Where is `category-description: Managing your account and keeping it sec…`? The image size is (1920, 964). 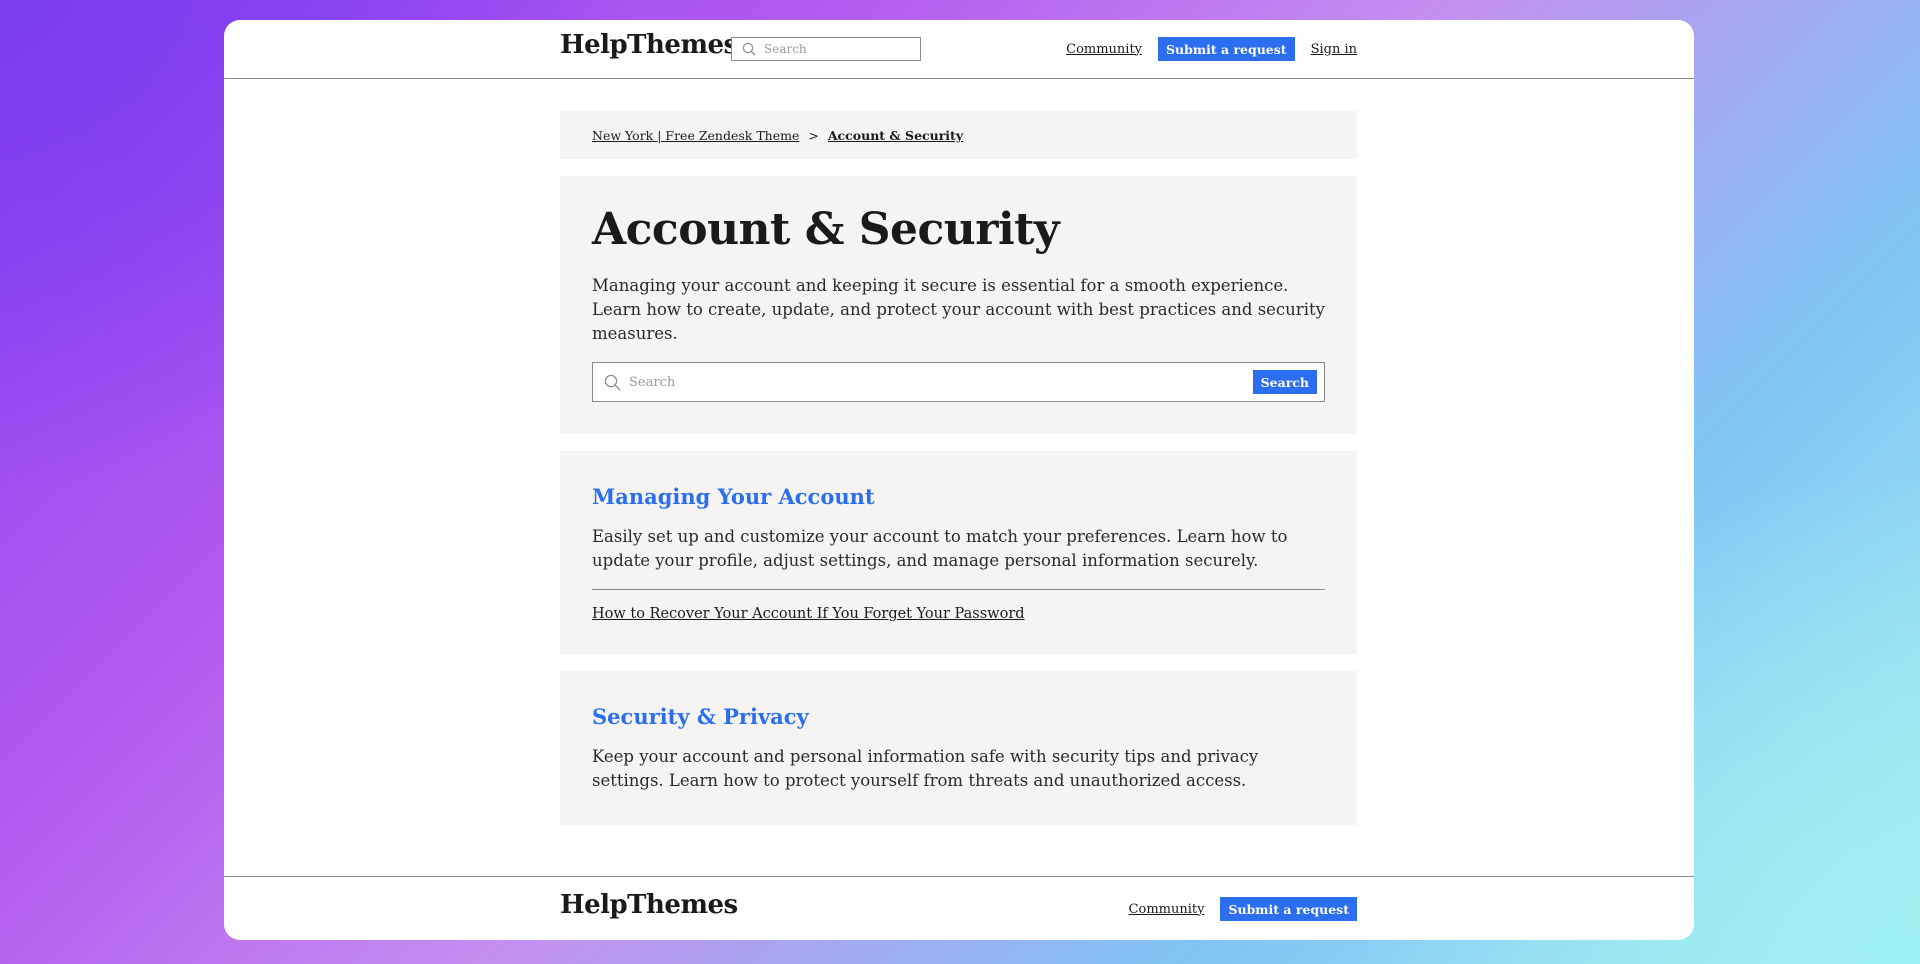
category-description: Managing your account and keeping it sec… is located at coordinates (958, 310).